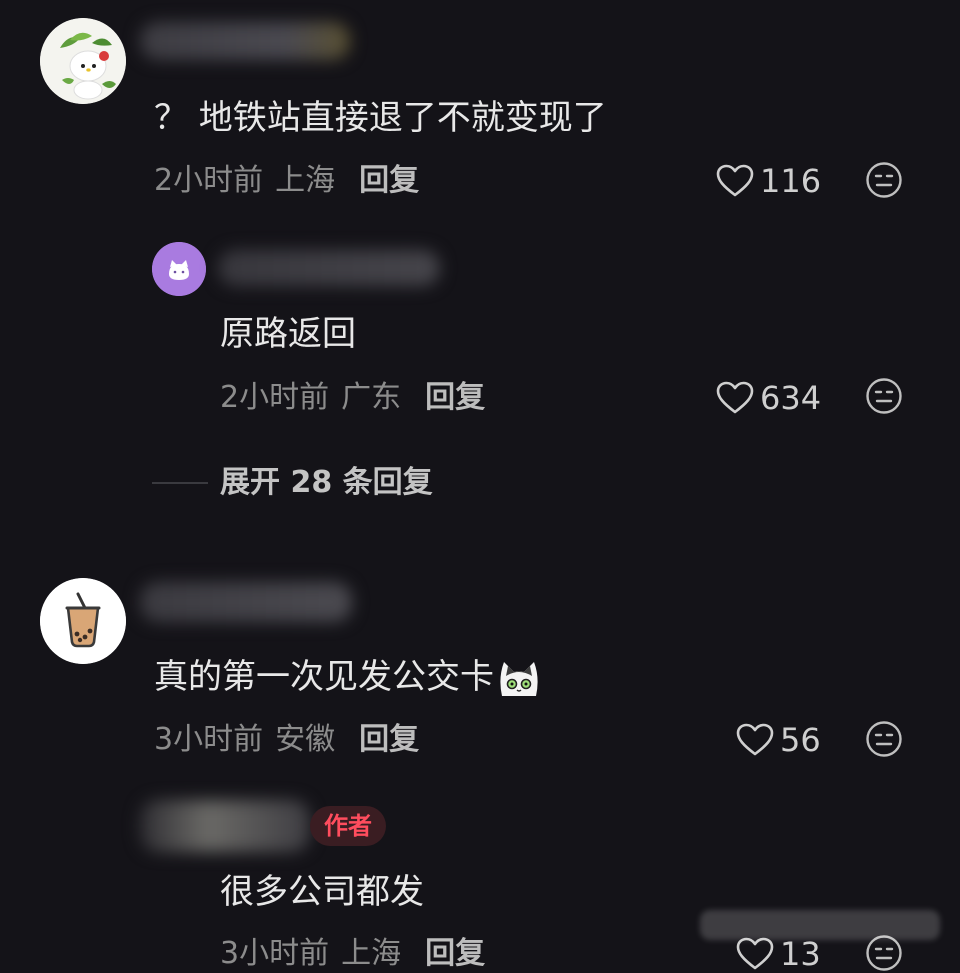 Image resolution: width=960 pixels, height=973 pixels. I want to click on reply-time: 3小时前, so click(275, 953).